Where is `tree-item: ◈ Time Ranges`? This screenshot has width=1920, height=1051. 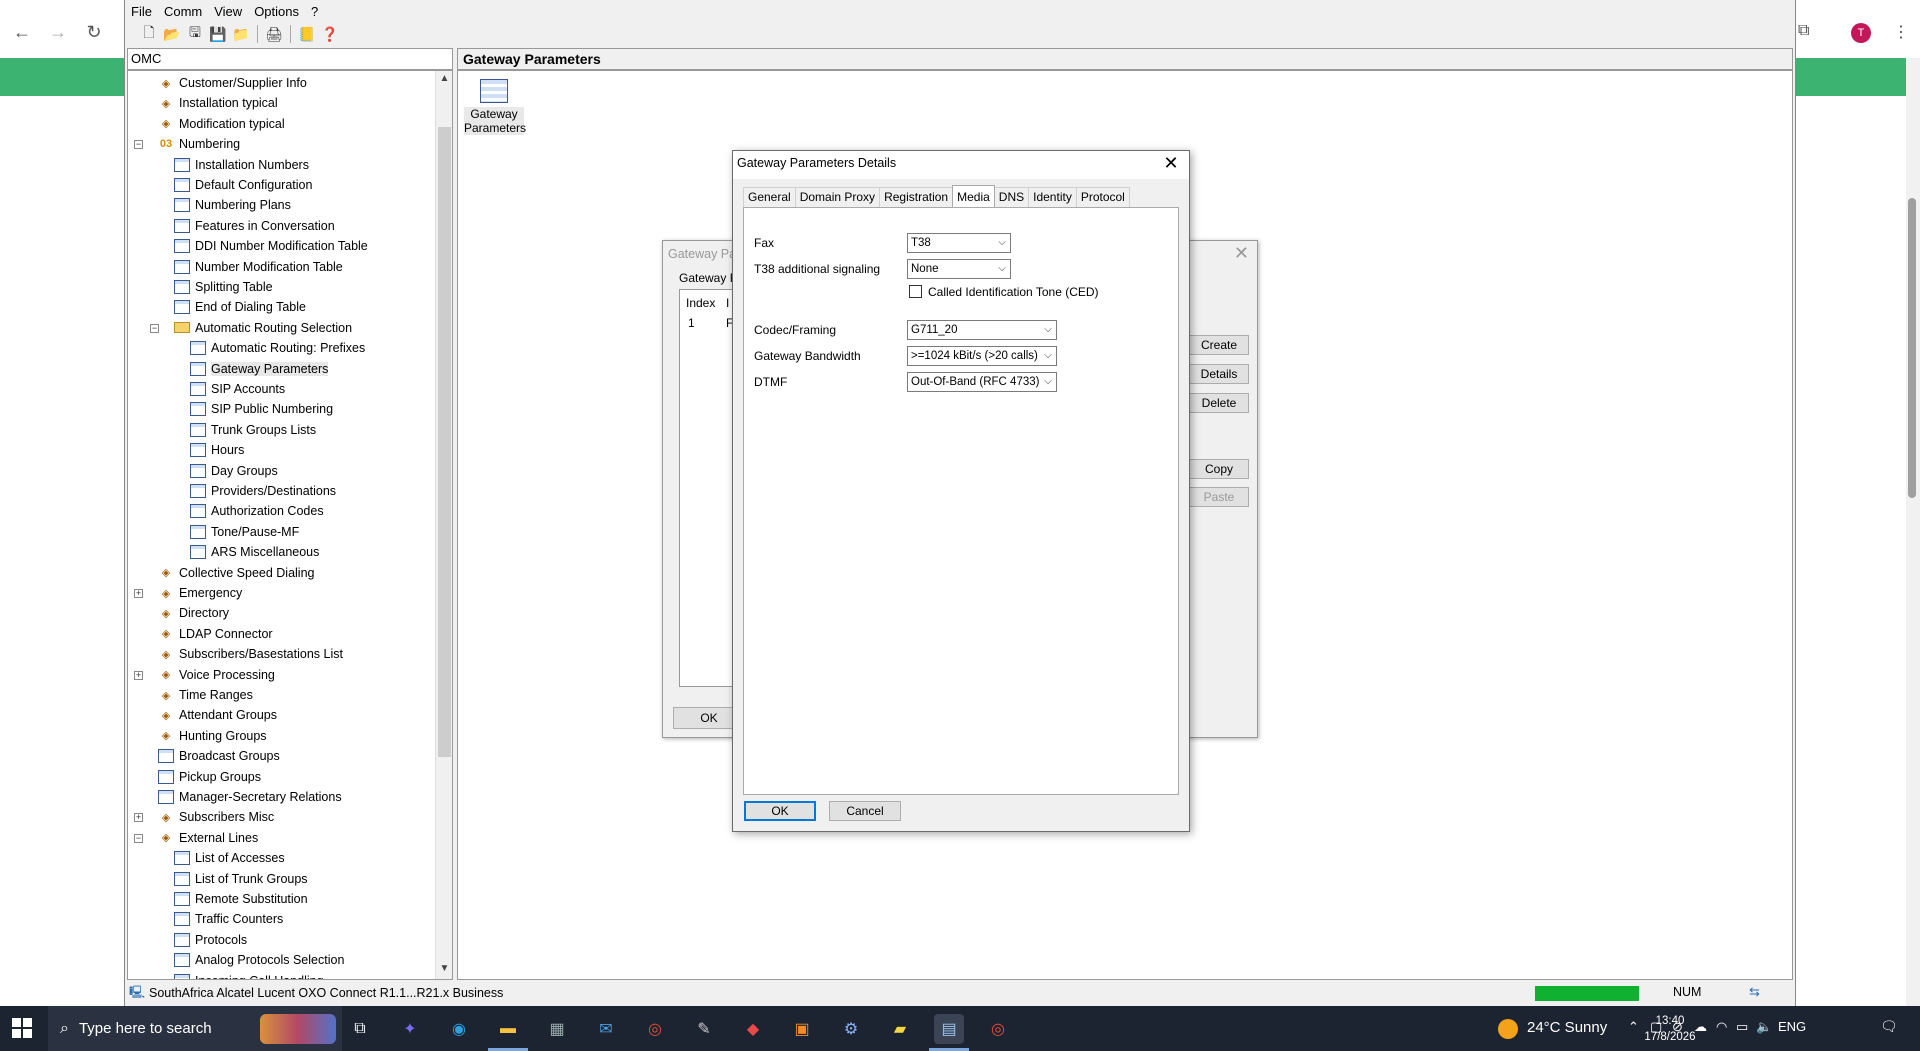
tree-item: ◈ Time Ranges is located at coordinates (205, 695).